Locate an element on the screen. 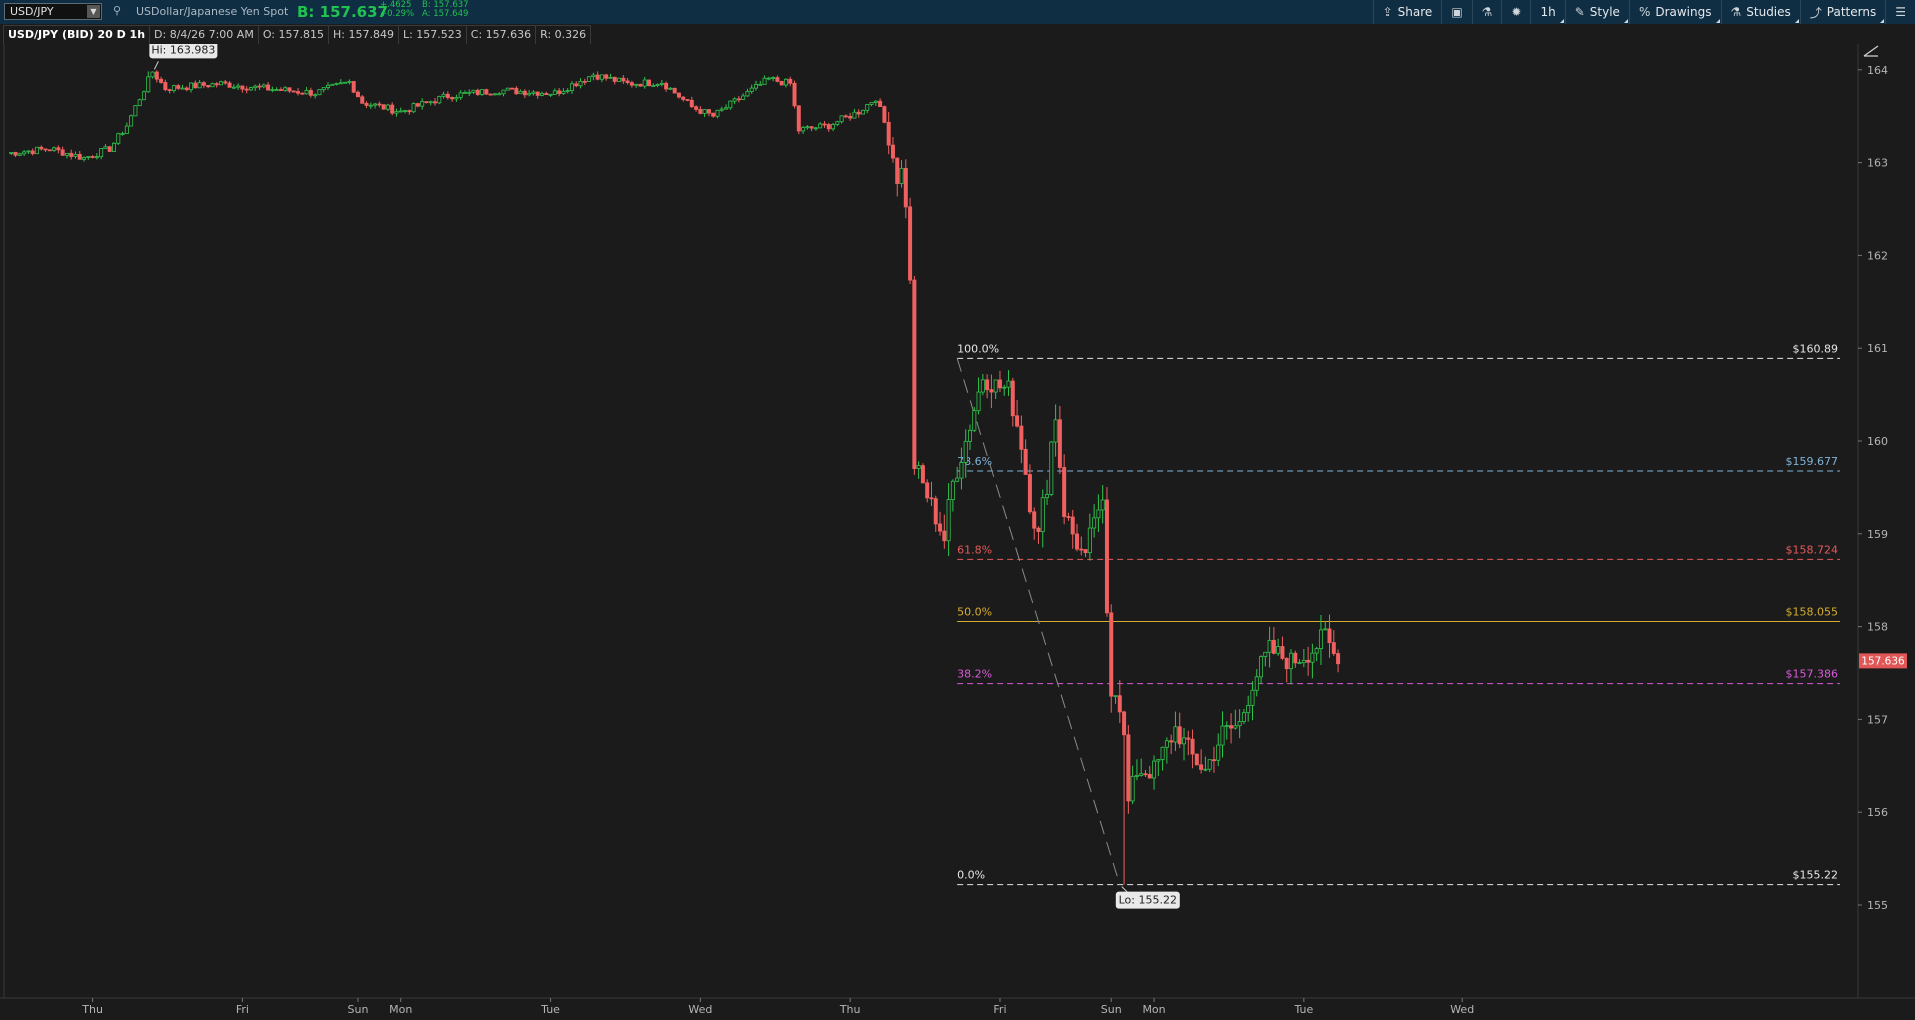 This screenshot has width=1915, height=1020. share-icon: ⇪ is located at coordinates (1387, 12).